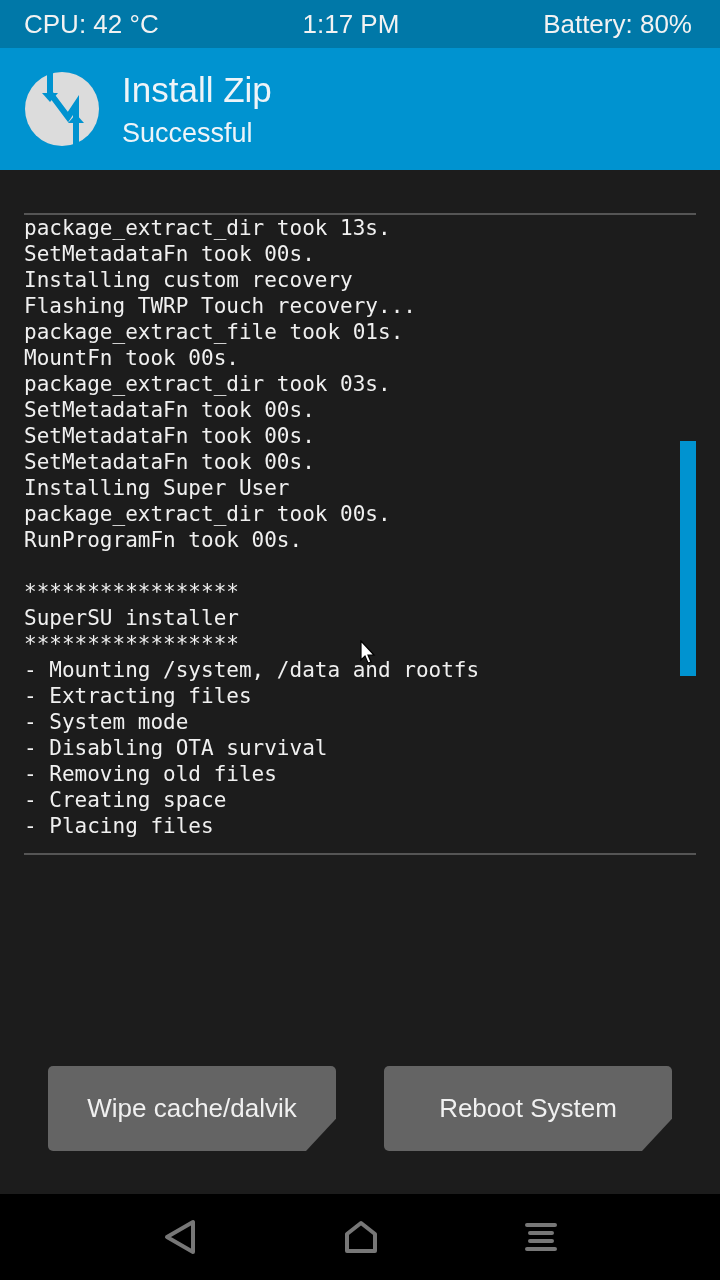  I want to click on log-line: - Creating space, so click(125, 800).